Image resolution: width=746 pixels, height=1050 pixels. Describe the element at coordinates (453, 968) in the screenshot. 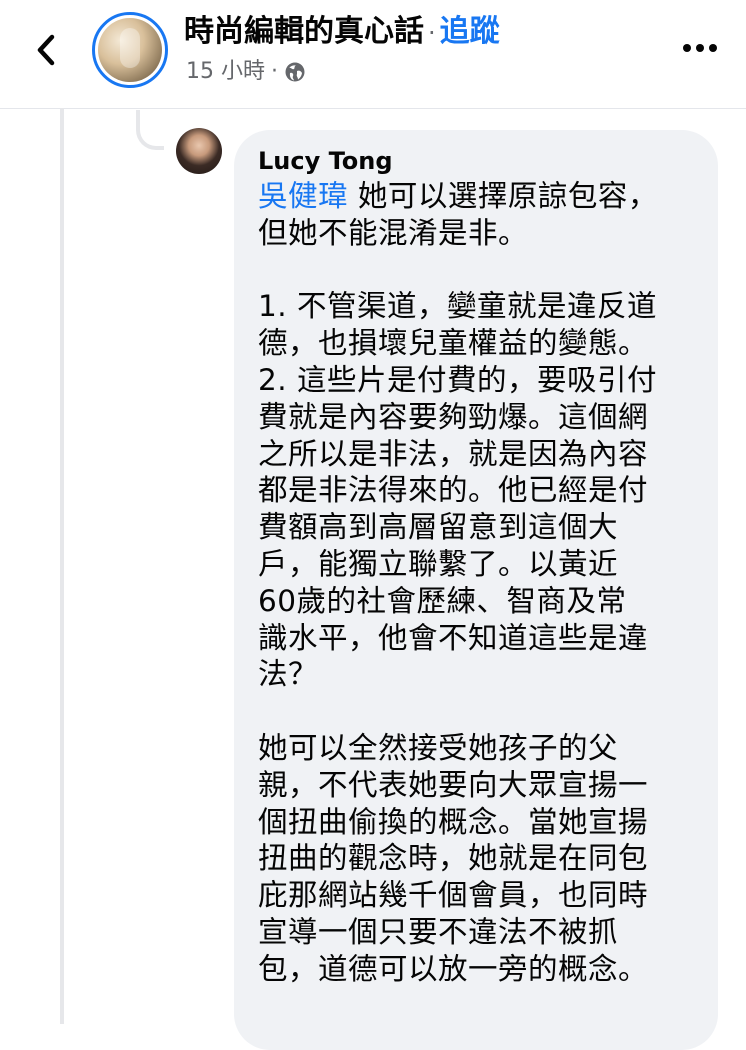

I see `comment-line: 包，道德可以放一旁的概念。` at that location.